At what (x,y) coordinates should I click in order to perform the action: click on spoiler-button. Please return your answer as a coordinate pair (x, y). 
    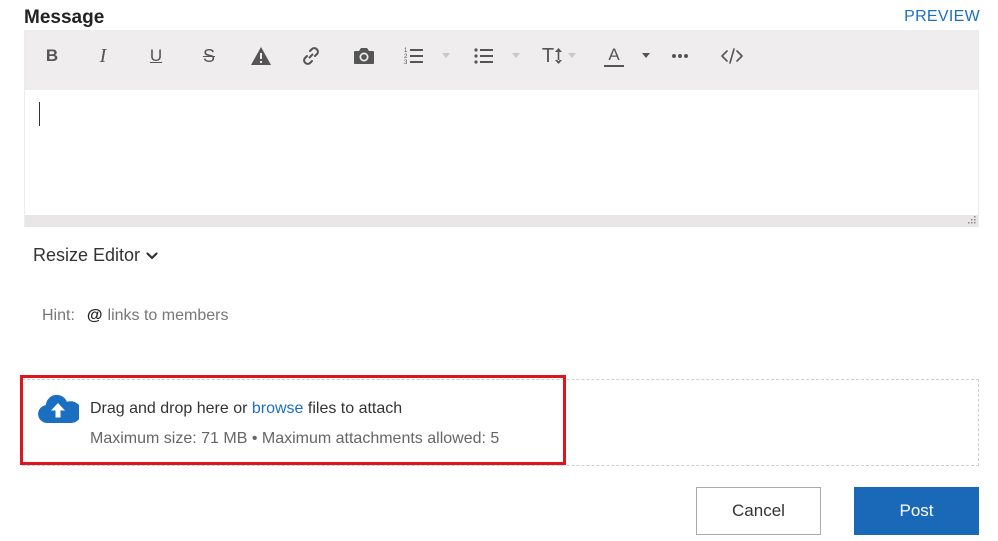
    Looking at the image, I should click on (261, 56).